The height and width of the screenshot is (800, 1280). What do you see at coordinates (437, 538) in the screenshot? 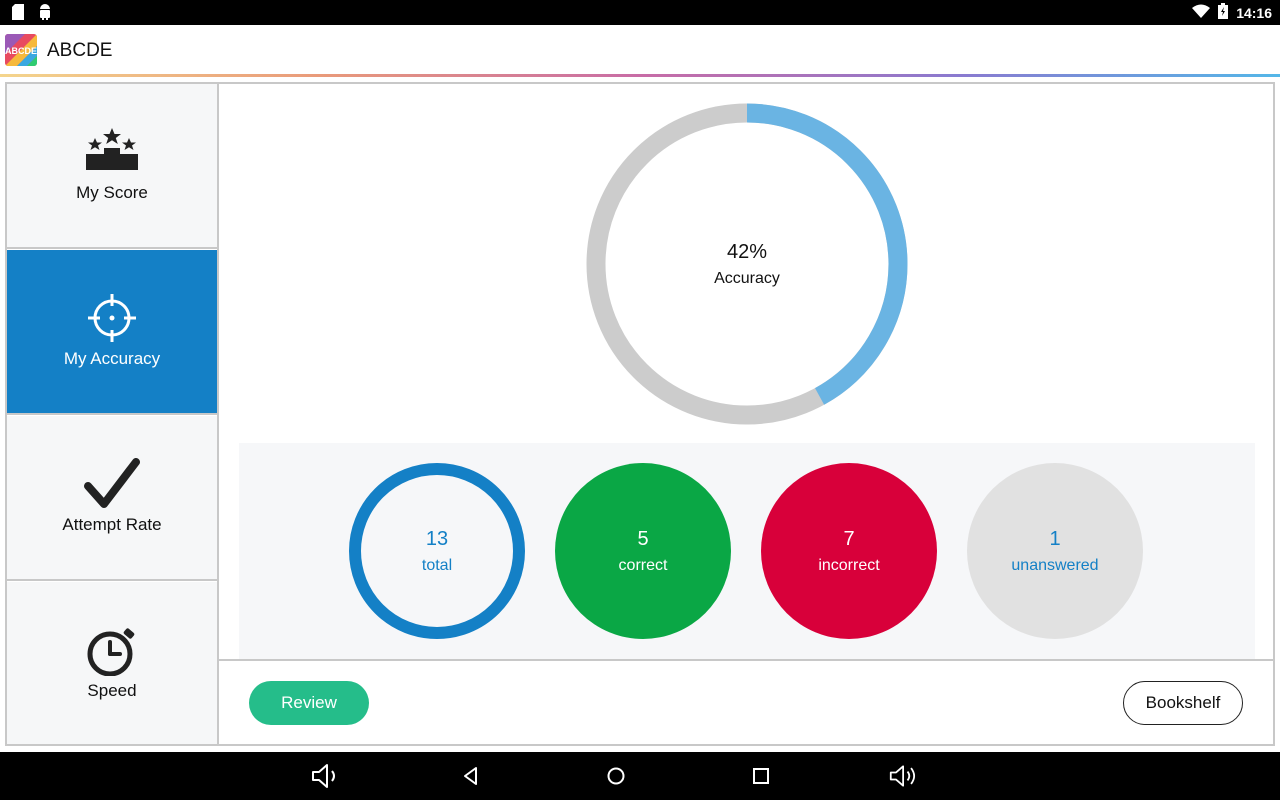
I see `stat-total-value: 13` at bounding box center [437, 538].